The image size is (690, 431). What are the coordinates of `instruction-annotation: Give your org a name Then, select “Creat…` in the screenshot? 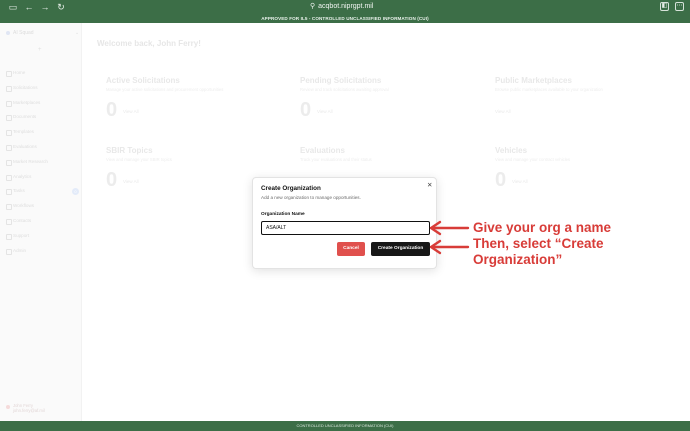 It's located at (573, 244).